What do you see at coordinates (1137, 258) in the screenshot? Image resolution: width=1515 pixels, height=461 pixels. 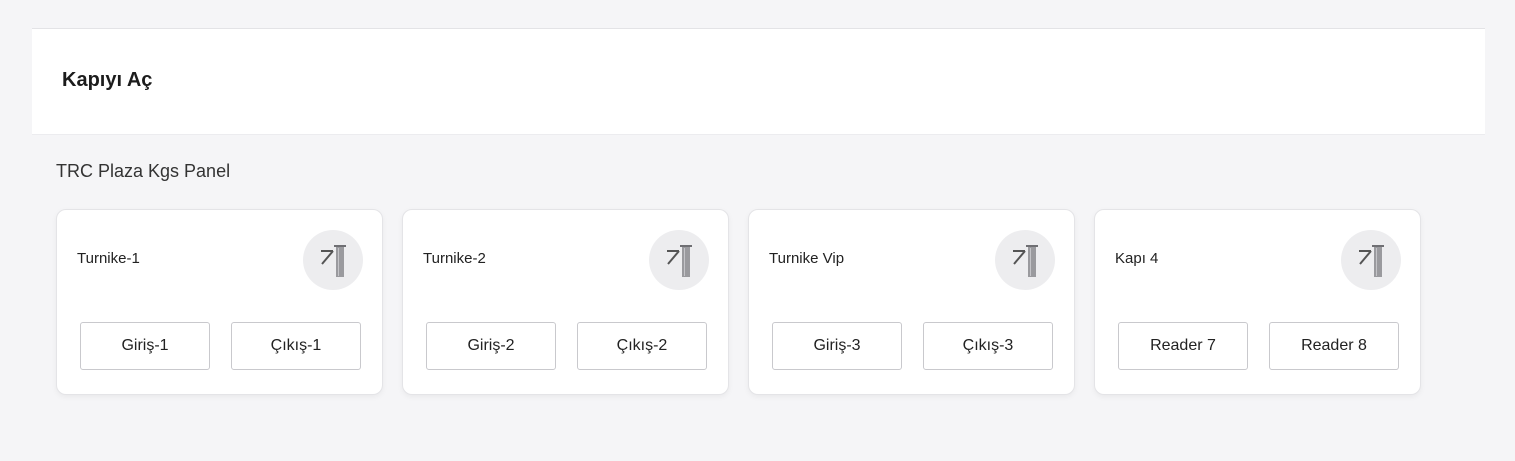 I see `door-name: Kapı 4` at bounding box center [1137, 258].